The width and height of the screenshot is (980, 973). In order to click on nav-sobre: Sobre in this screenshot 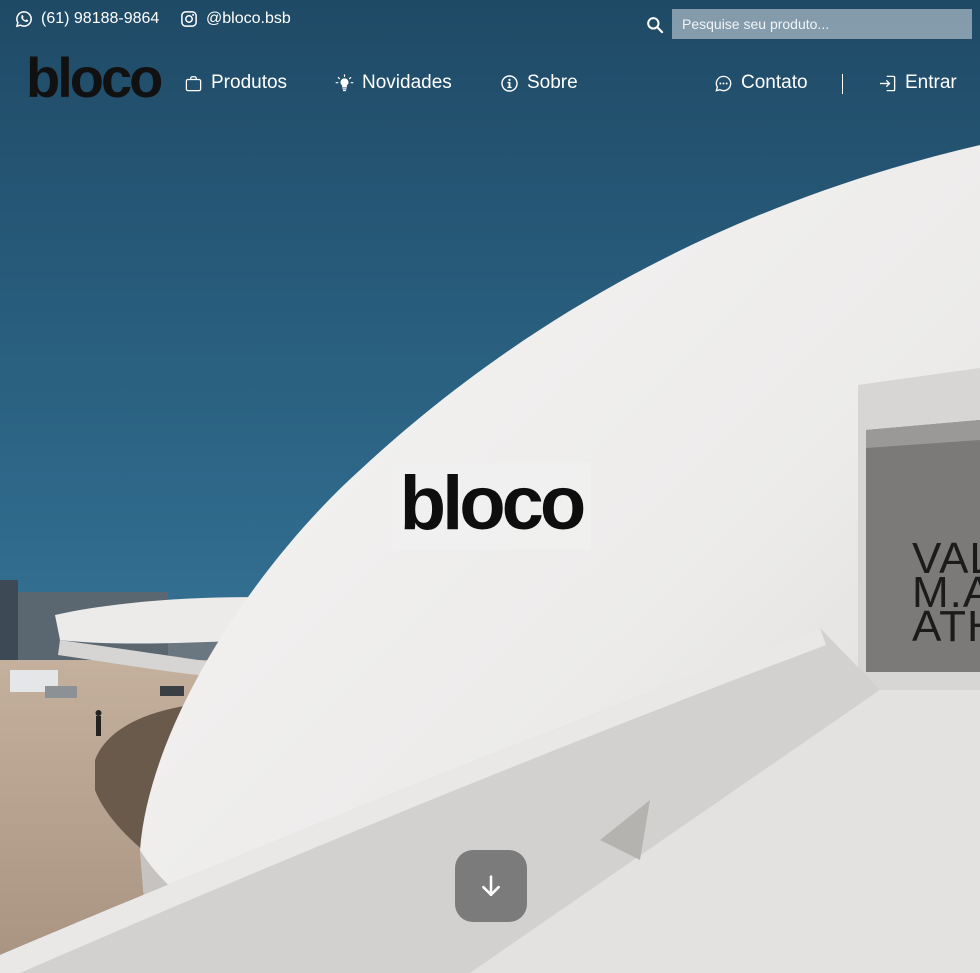, I will do `click(539, 83)`.